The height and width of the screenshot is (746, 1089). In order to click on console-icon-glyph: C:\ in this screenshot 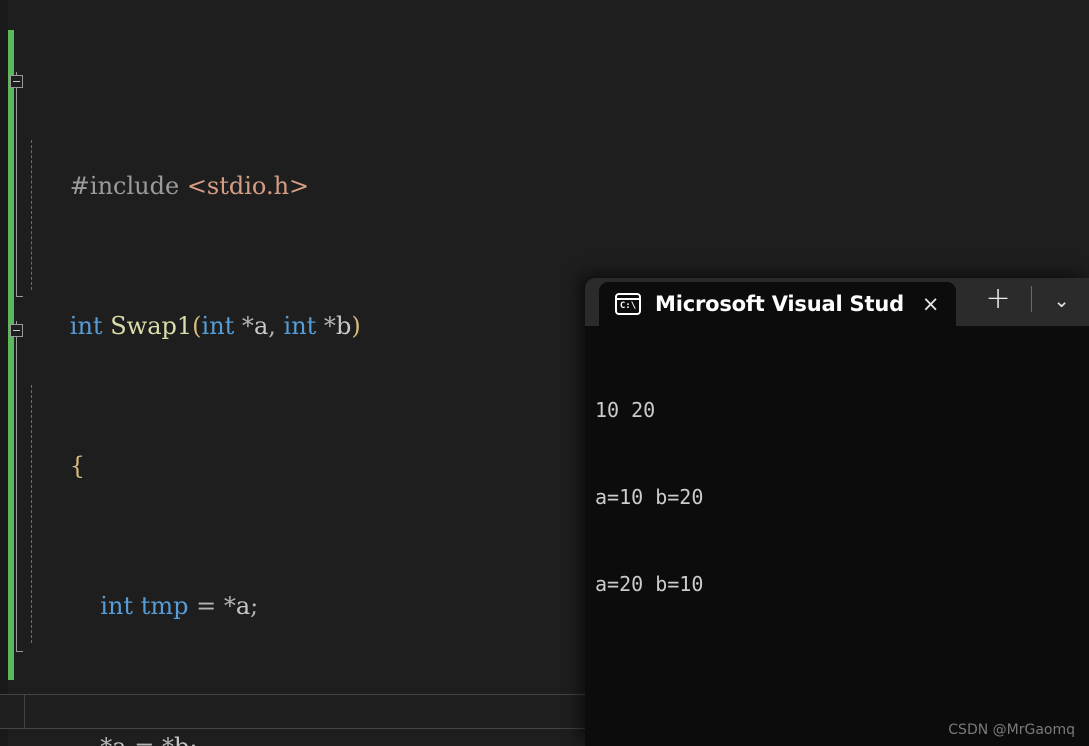, I will do `click(628, 306)`.